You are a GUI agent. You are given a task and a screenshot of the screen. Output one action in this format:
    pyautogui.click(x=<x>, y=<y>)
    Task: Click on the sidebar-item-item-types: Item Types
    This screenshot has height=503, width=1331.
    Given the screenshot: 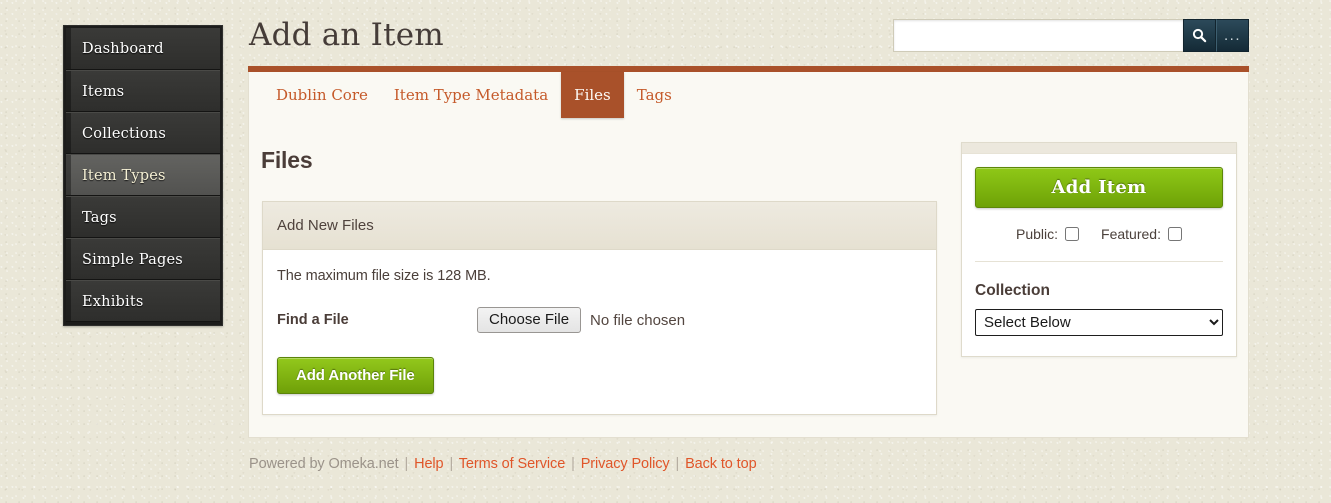 What is the action you would take?
    pyautogui.click(x=143, y=175)
    